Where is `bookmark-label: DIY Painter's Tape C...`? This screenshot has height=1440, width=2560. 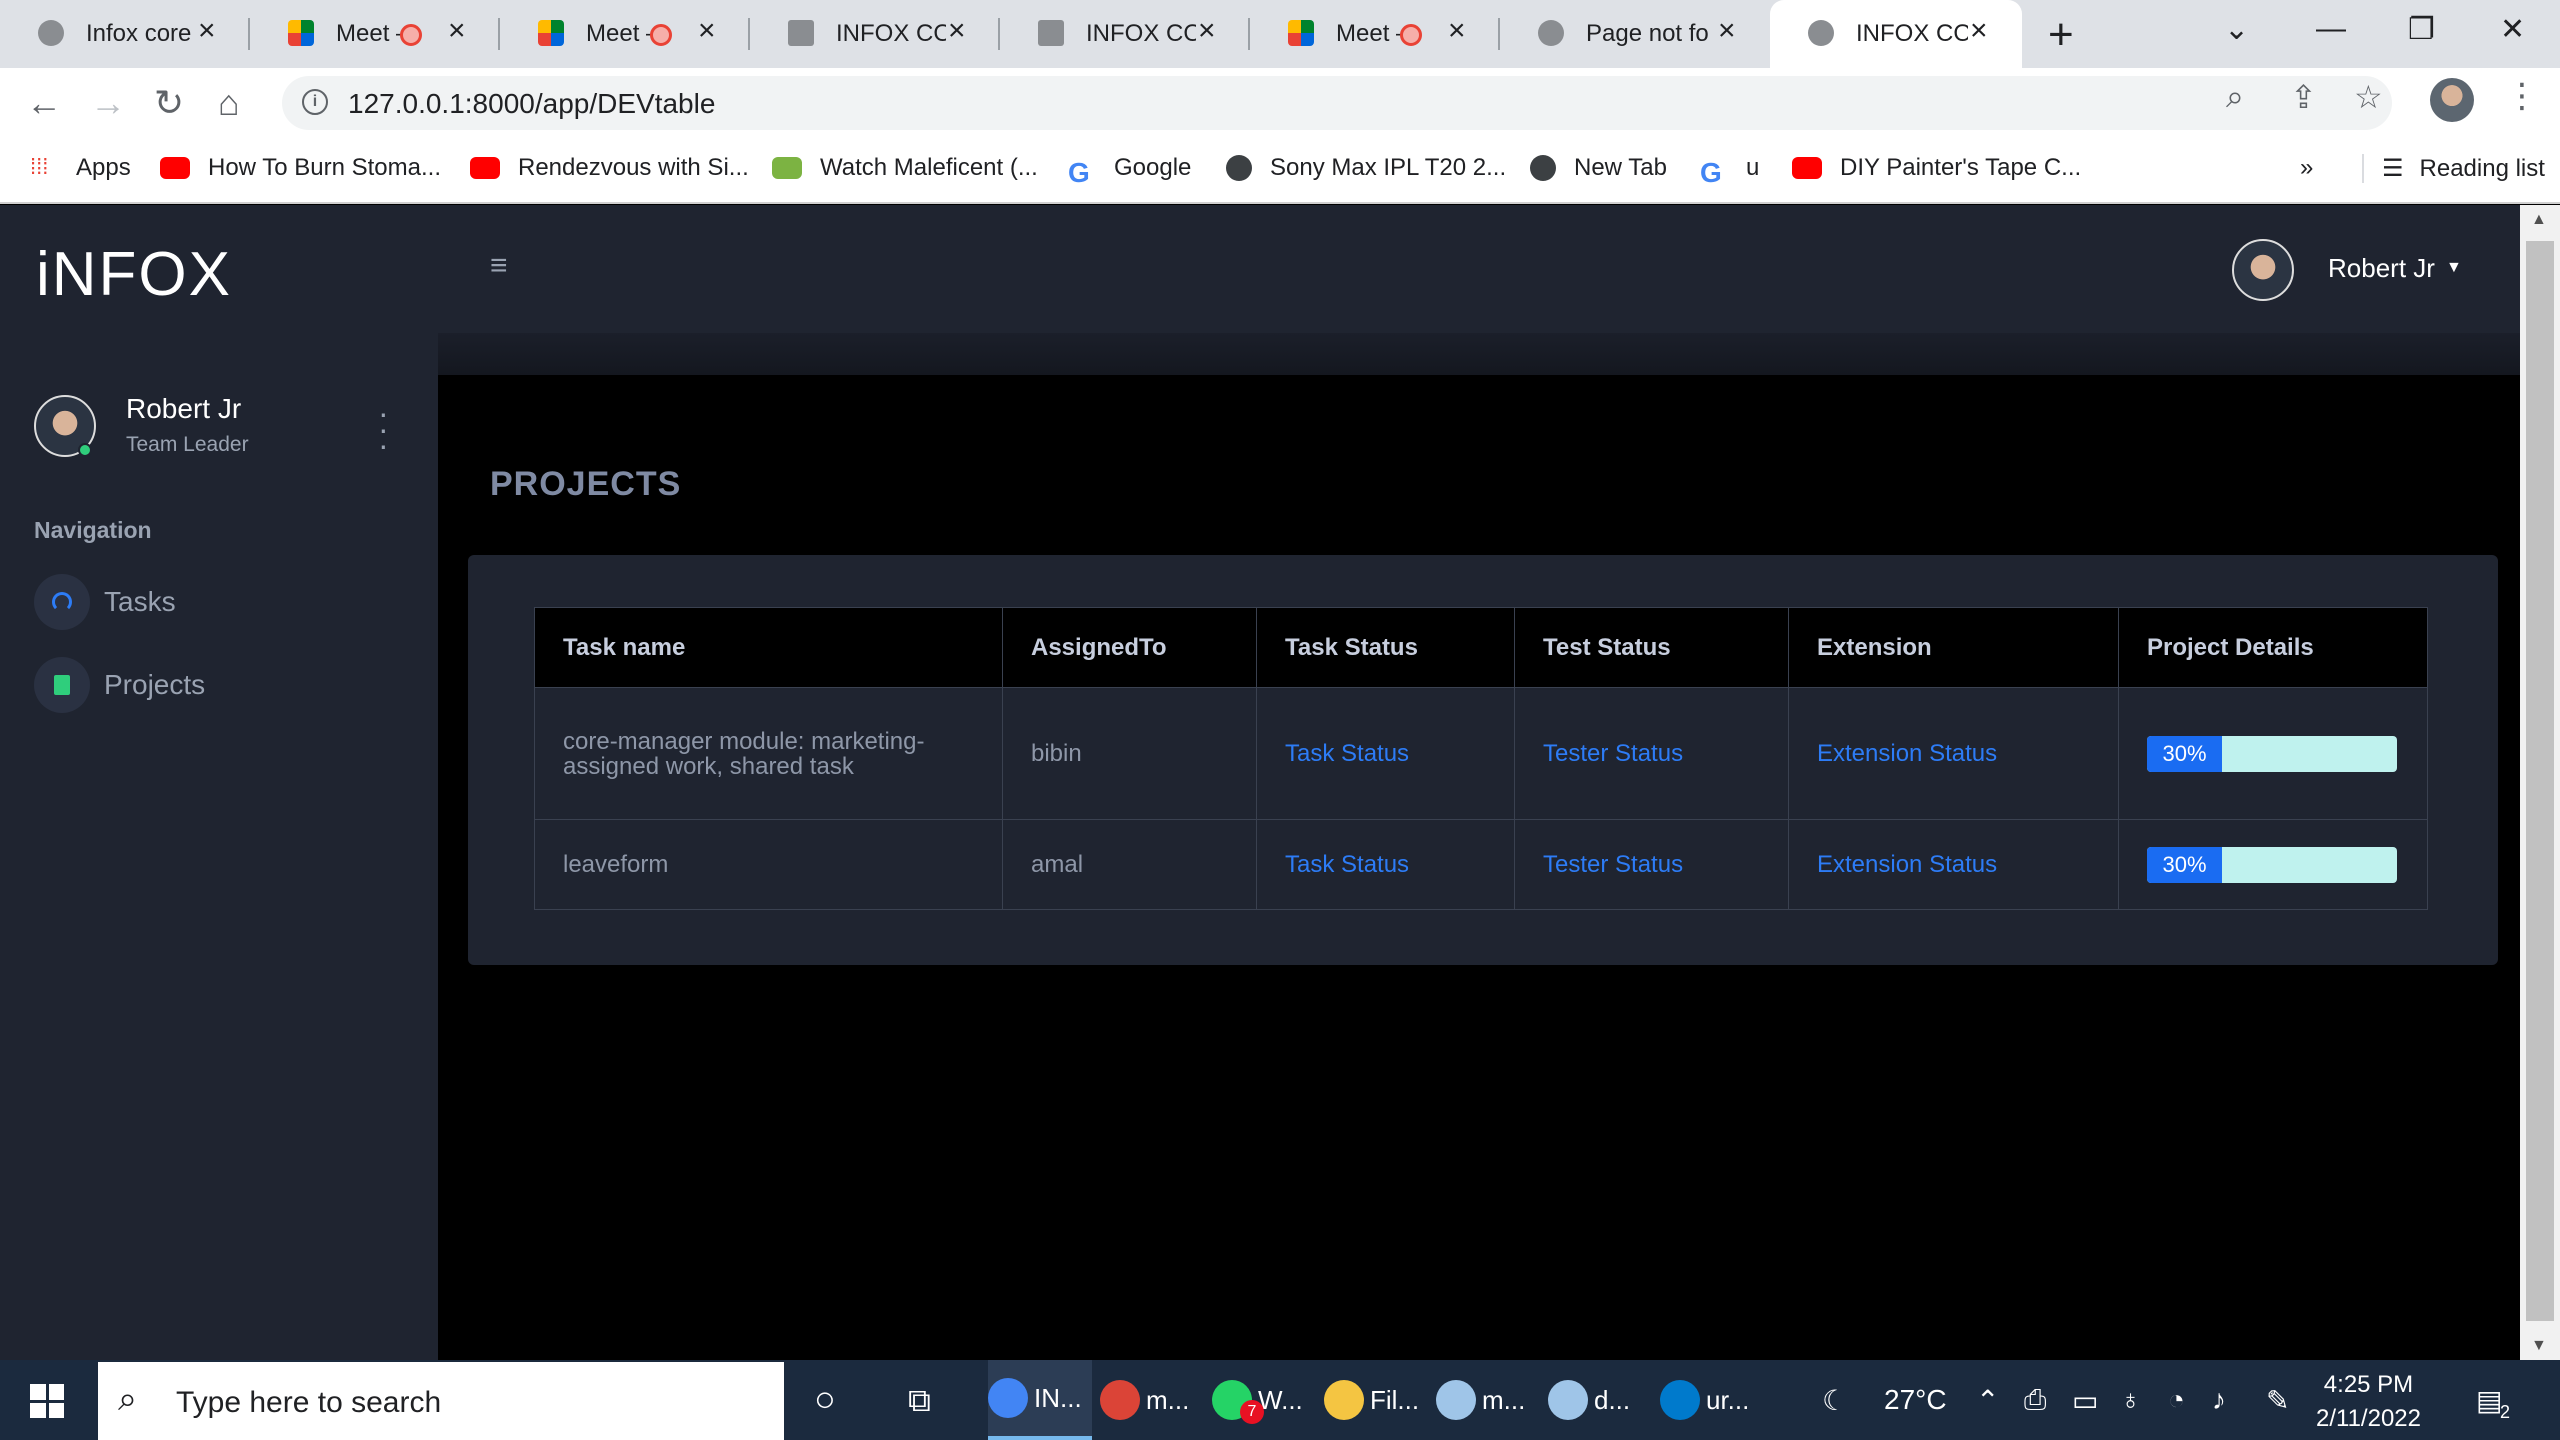 bookmark-label: DIY Painter's Tape C... is located at coordinates (1961, 167).